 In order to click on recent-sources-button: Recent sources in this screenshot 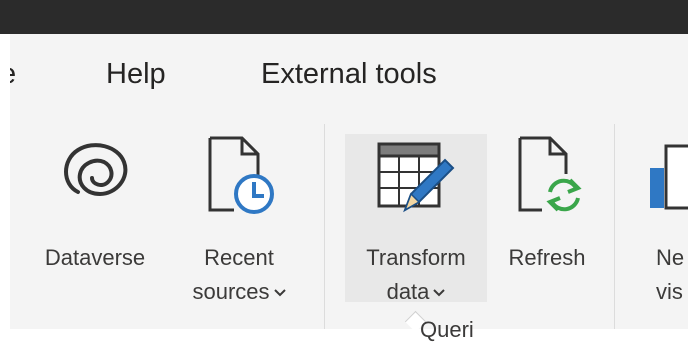, I will do `click(239, 218)`.